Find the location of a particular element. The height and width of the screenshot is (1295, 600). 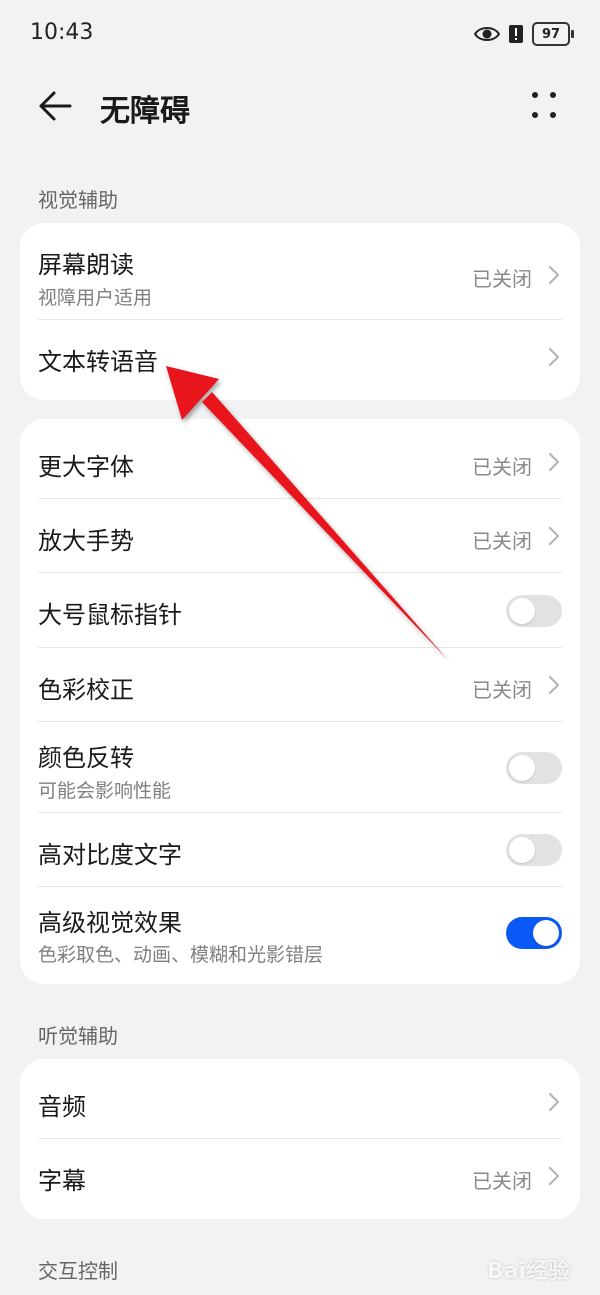

setting-subtitle: 可能会影响性能 is located at coordinates (105, 791).